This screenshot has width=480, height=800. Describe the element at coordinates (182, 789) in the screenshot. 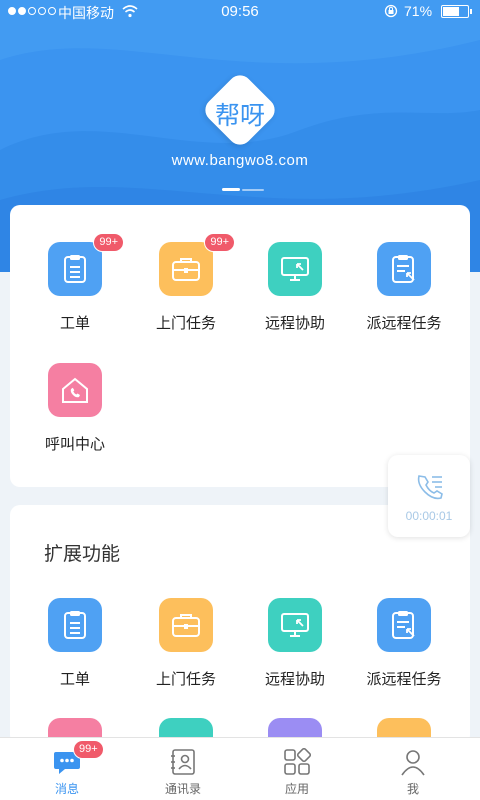

I see `tab-label: 通讯录` at that location.